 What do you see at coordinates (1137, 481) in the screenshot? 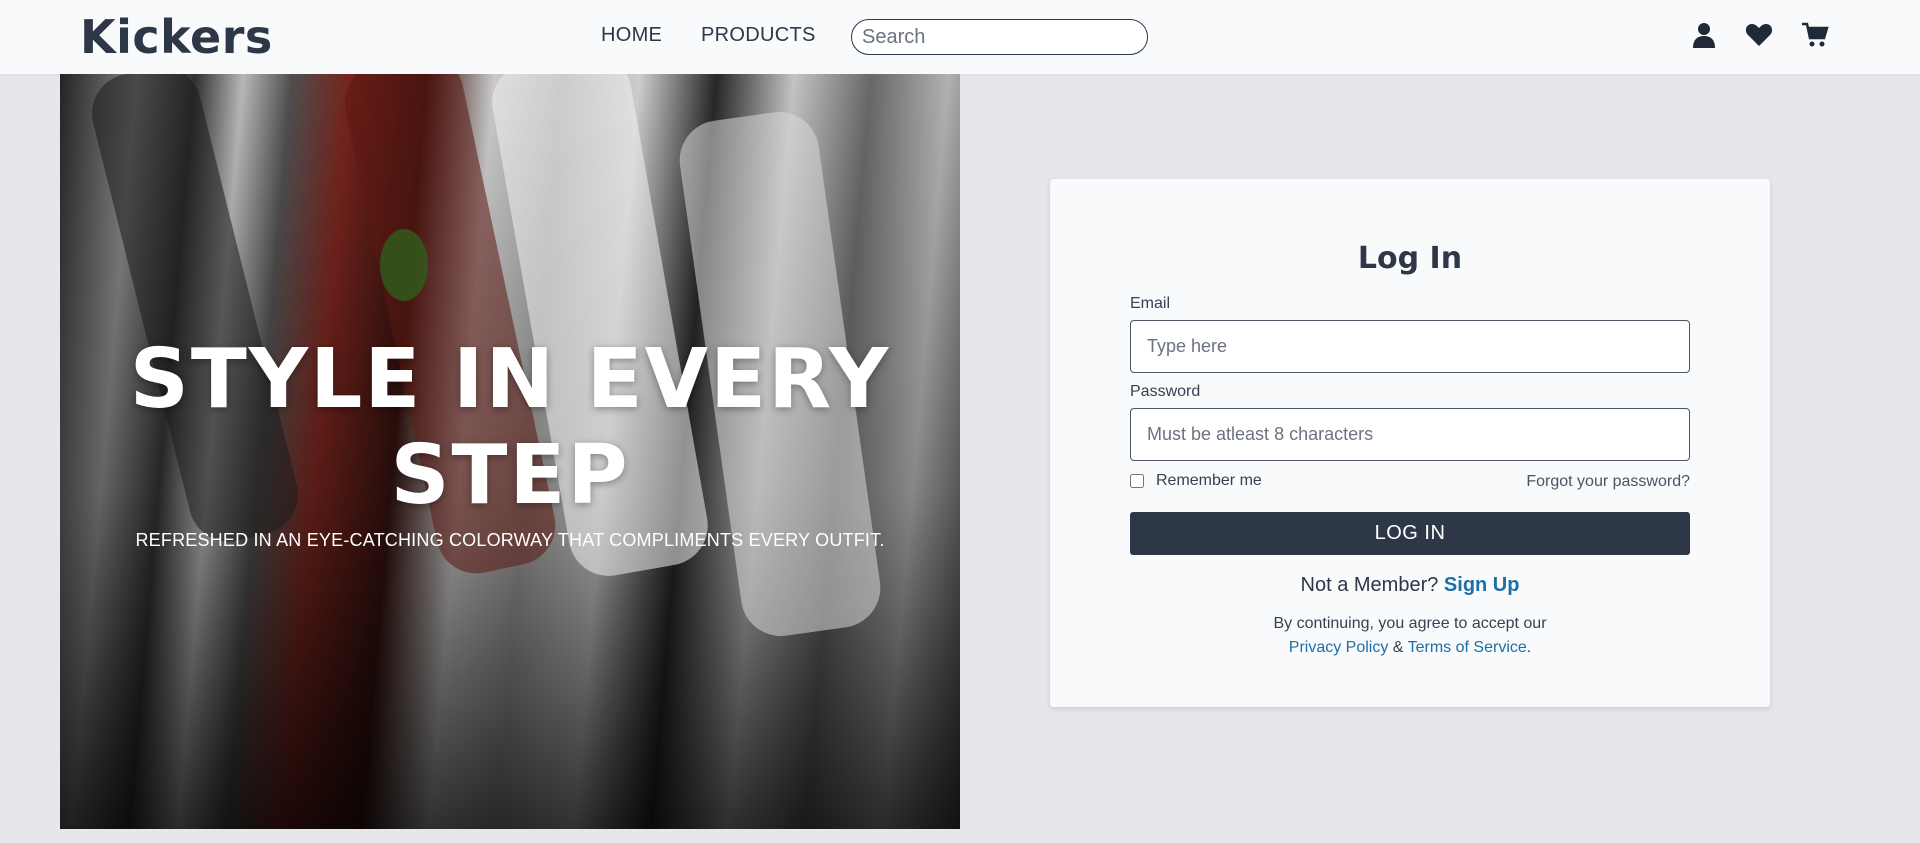
I see `remember-me-checkbox` at bounding box center [1137, 481].